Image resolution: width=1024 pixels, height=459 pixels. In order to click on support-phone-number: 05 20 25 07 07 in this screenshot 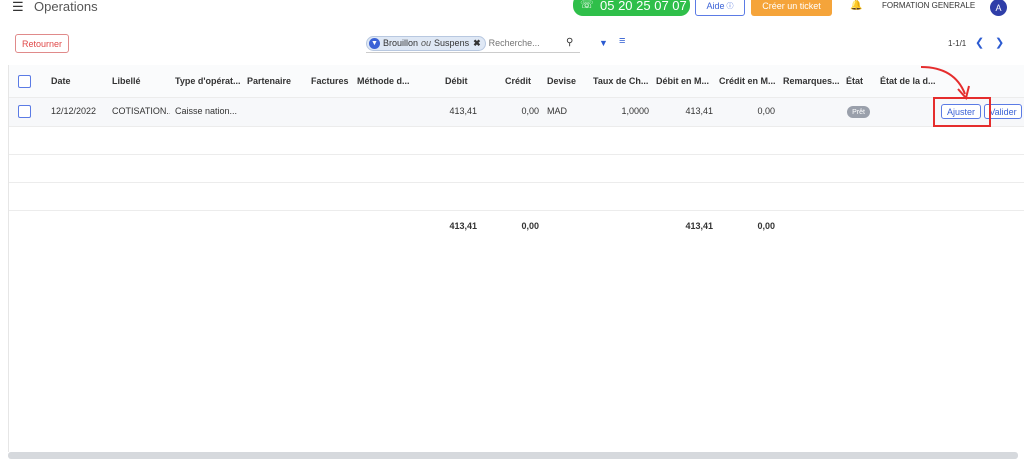, I will do `click(643, 6)`.